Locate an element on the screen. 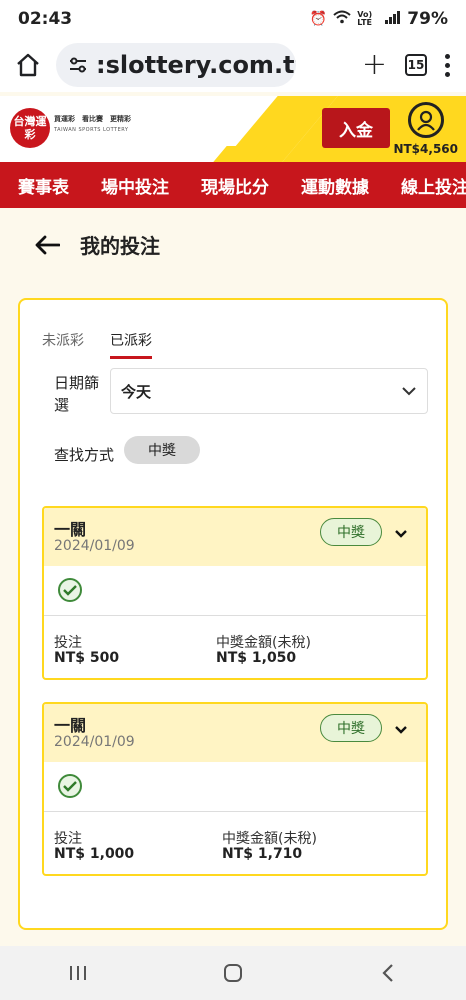  nav-item-online-betting: 線上投注 is located at coordinates (433, 185).